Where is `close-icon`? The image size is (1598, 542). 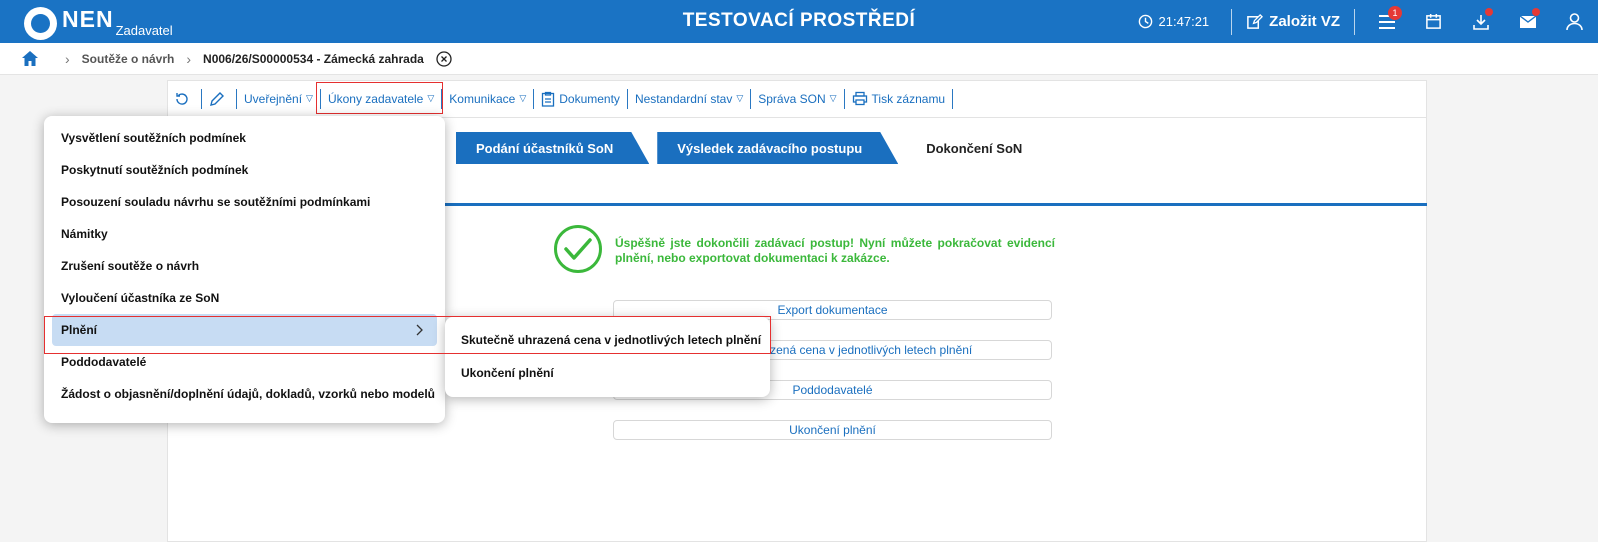 close-icon is located at coordinates (444, 58).